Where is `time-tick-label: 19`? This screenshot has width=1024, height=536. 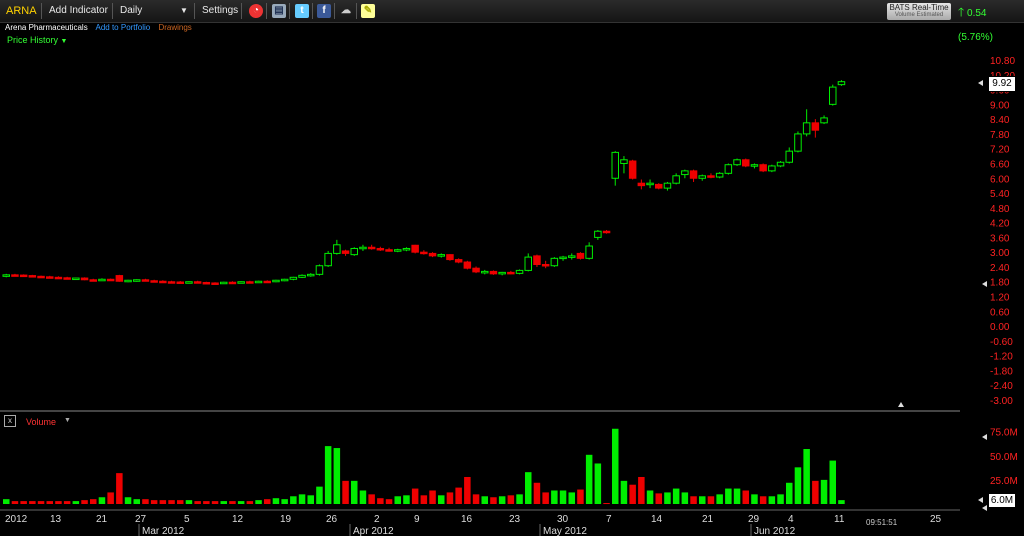 time-tick-label: 19 is located at coordinates (286, 519).